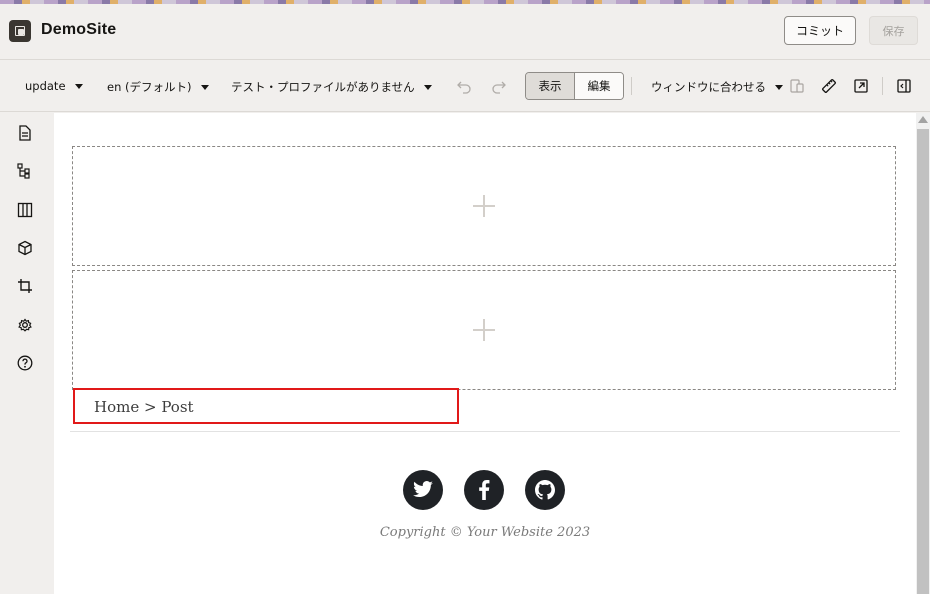  Describe the element at coordinates (25, 210) in the screenshot. I see `columns-icon` at that location.